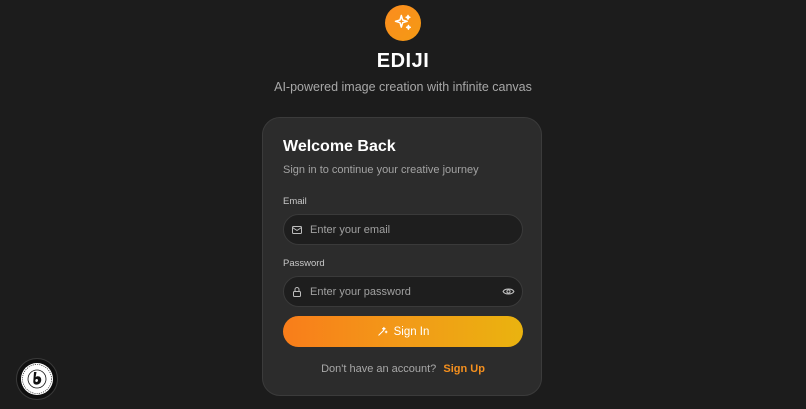 The height and width of the screenshot is (409, 806). What do you see at coordinates (508, 292) in the screenshot?
I see `eye-icon` at bounding box center [508, 292].